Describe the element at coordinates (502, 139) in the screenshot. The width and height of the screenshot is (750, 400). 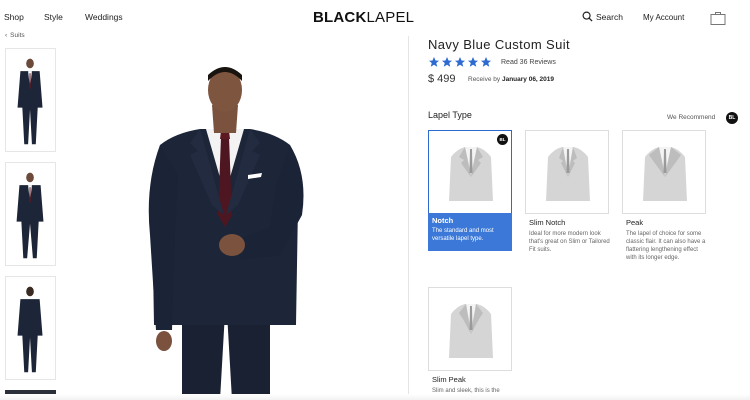
I see `recommended-badge: BL` at that location.